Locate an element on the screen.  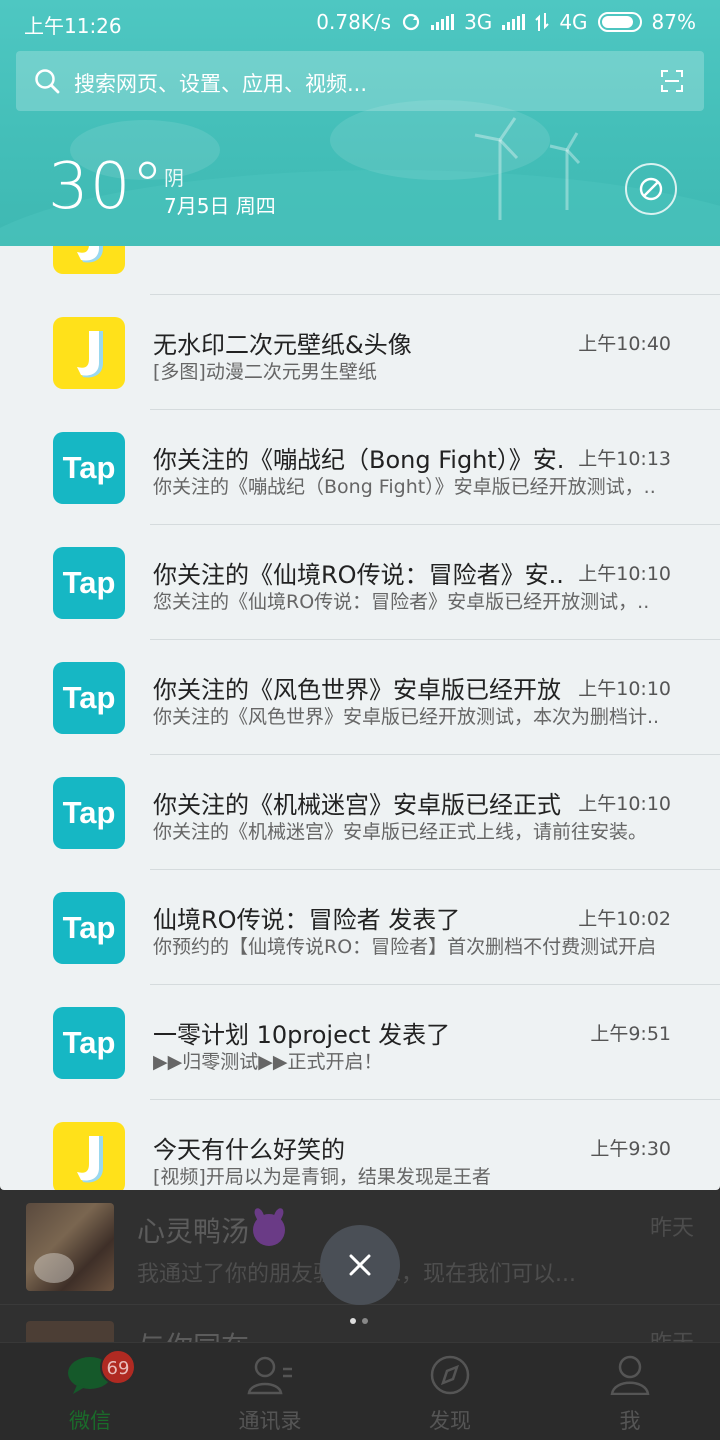
notification-text: 你预约的【仙境传说RO：冒险者】首次删档不付费测试开启 is located at coordinates (405, 947).